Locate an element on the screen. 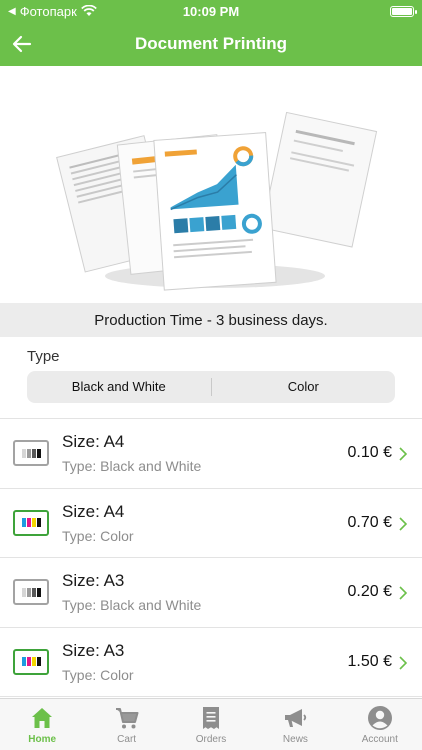 Image resolution: width=422 pixels, height=750 pixels. type-segmented-control: Black and White Color is located at coordinates (211, 387).